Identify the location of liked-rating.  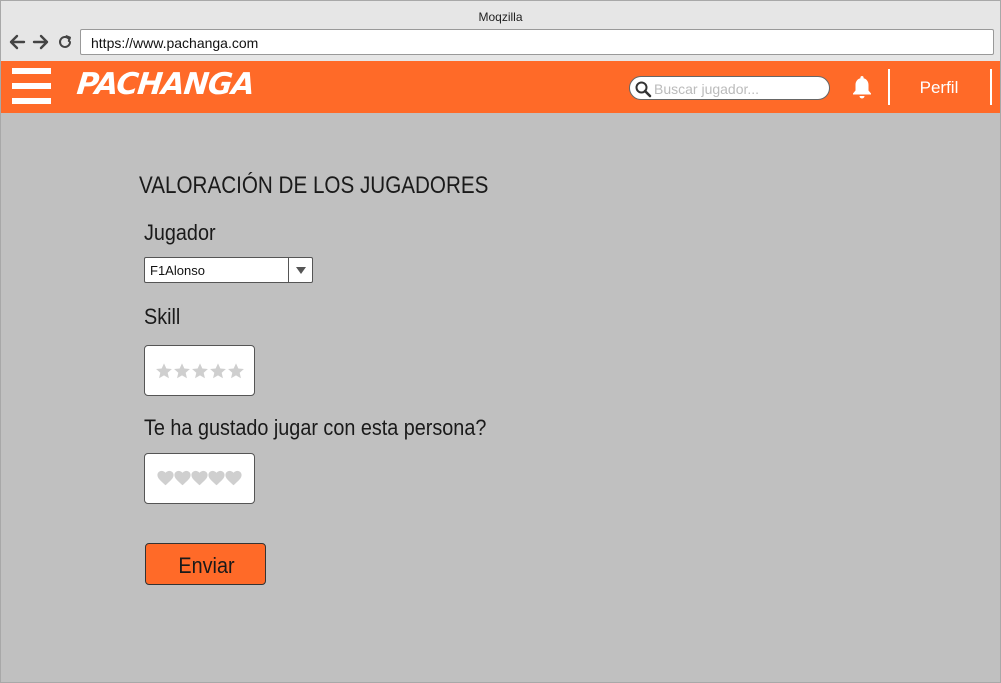
(199, 478).